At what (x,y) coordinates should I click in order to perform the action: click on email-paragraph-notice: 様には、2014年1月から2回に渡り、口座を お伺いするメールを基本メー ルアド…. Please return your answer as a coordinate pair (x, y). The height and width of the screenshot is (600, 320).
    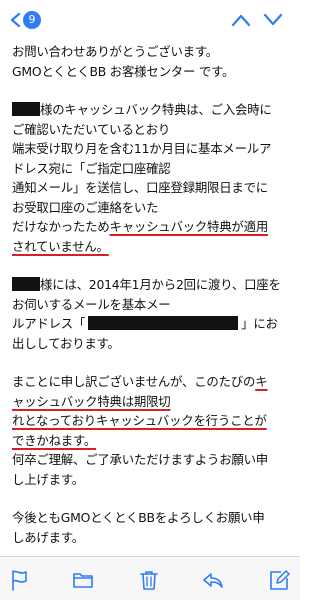
    Looking at the image, I should click on (153, 314).